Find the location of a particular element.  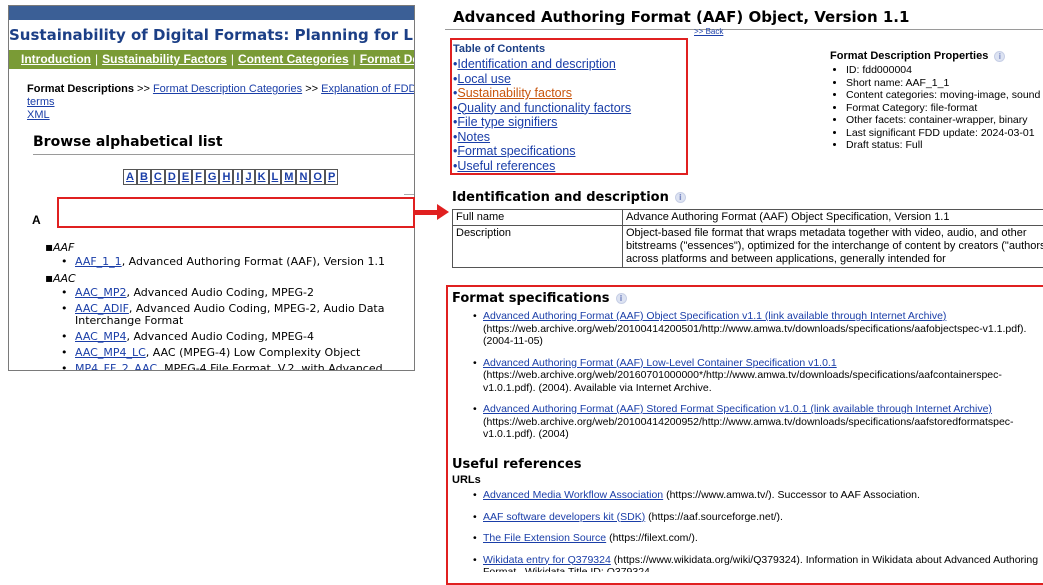

letter-link-f: F is located at coordinates (198, 177).